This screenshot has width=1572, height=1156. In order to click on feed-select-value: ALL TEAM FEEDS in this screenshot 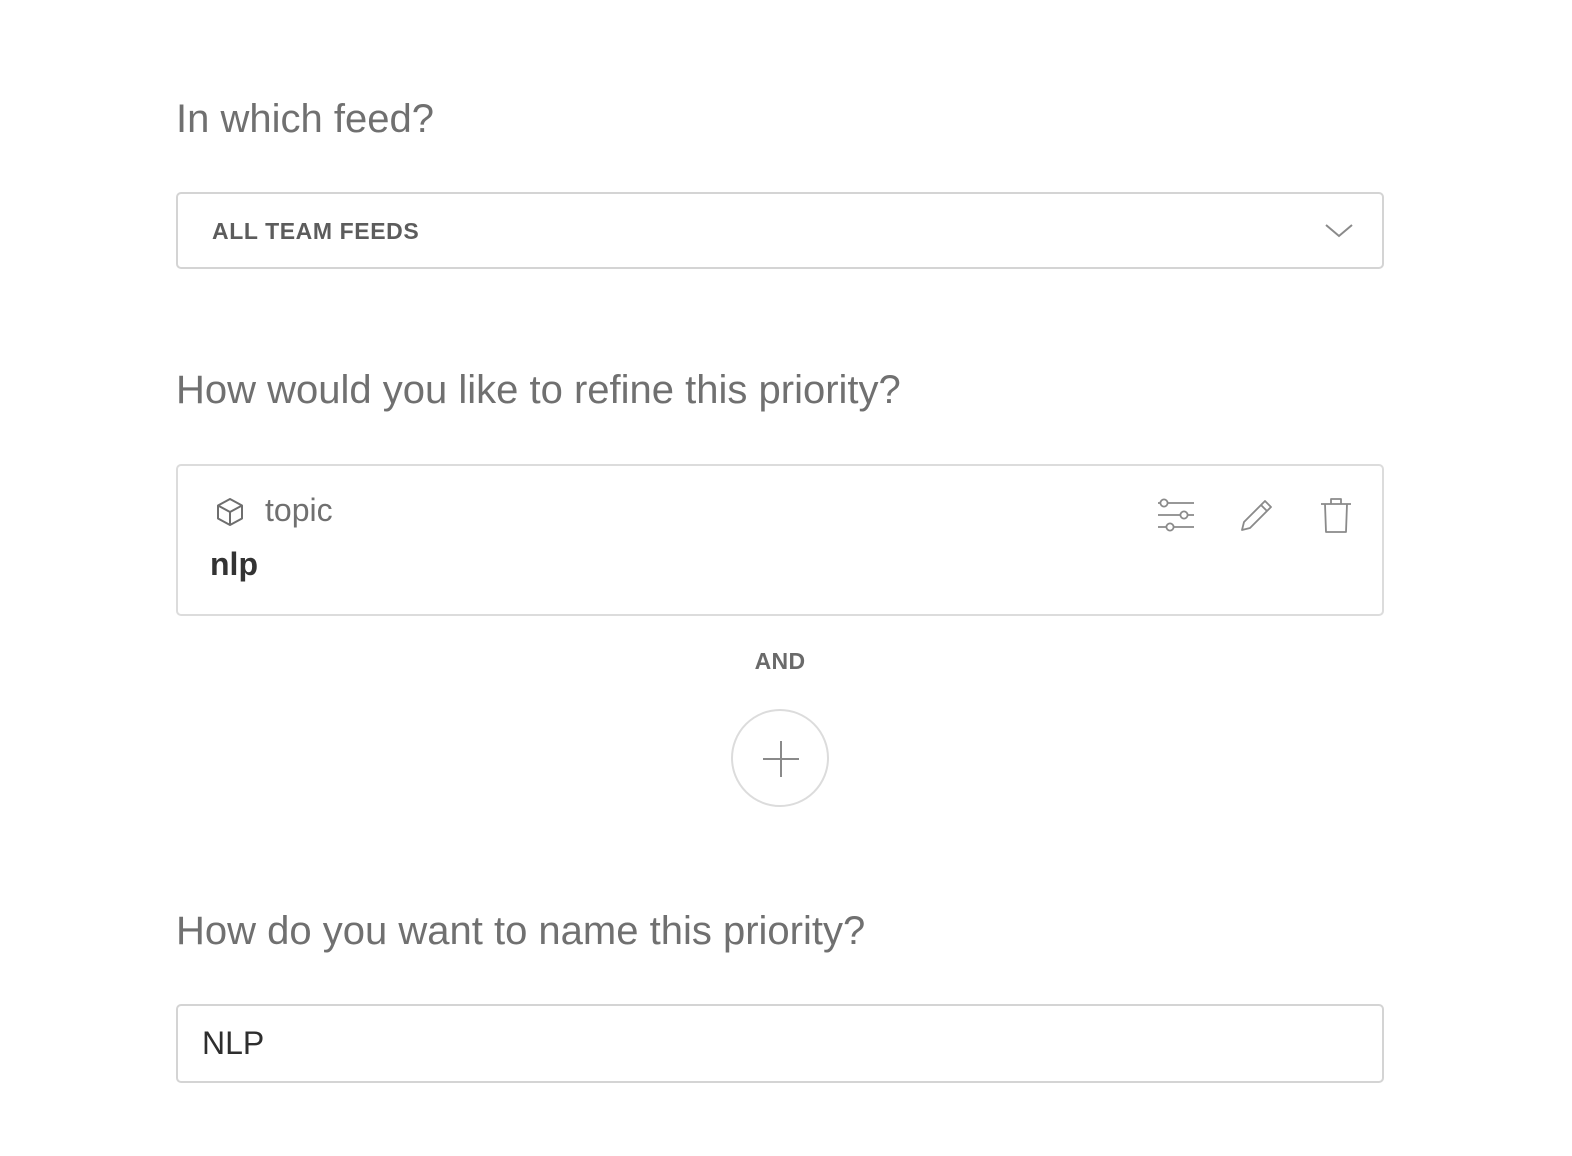, I will do `click(316, 231)`.